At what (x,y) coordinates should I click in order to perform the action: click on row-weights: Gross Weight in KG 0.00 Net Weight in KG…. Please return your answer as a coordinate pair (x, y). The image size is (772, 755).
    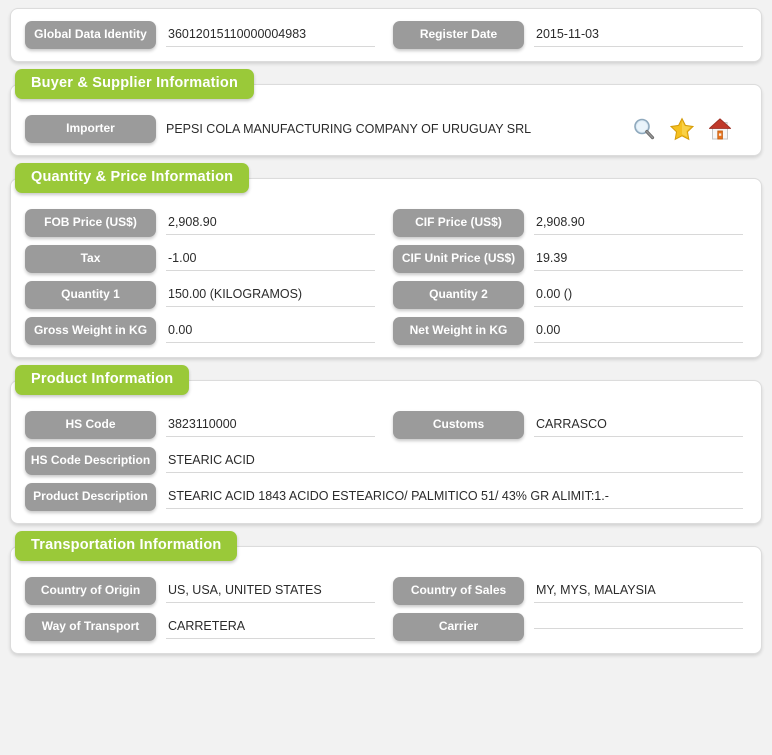
    Looking at the image, I should click on (383, 331).